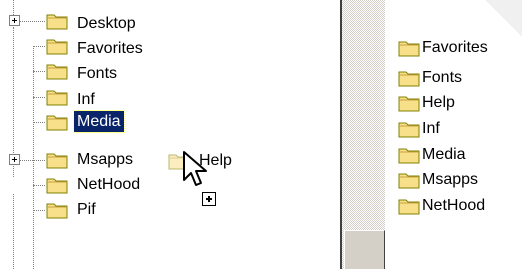 The height and width of the screenshot is (269, 522). Describe the element at coordinates (209, 199) in the screenshot. I see `copy-plus-icon` at that location.